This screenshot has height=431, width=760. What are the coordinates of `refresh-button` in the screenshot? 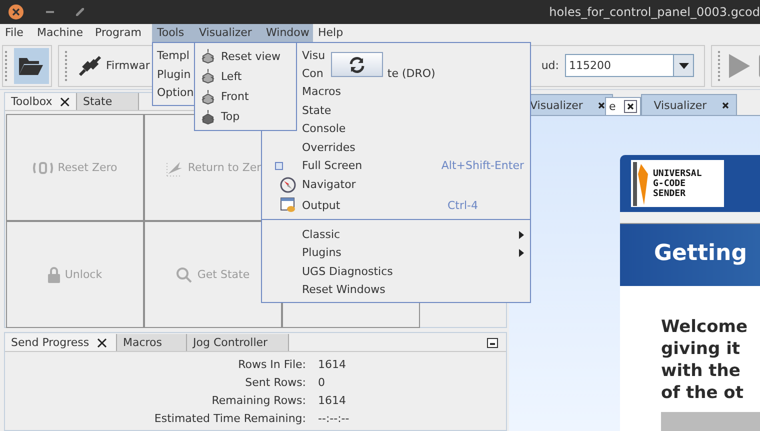 It's located at (357, 64).